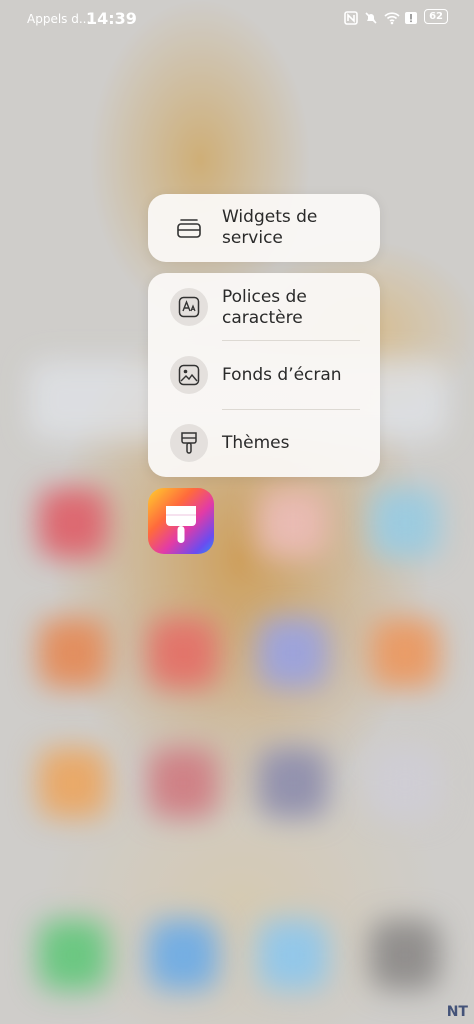 The height and width of the screenshot is (1024, 474). I want to click on menu-item-label: Polices de caractère, so click(264, 307).